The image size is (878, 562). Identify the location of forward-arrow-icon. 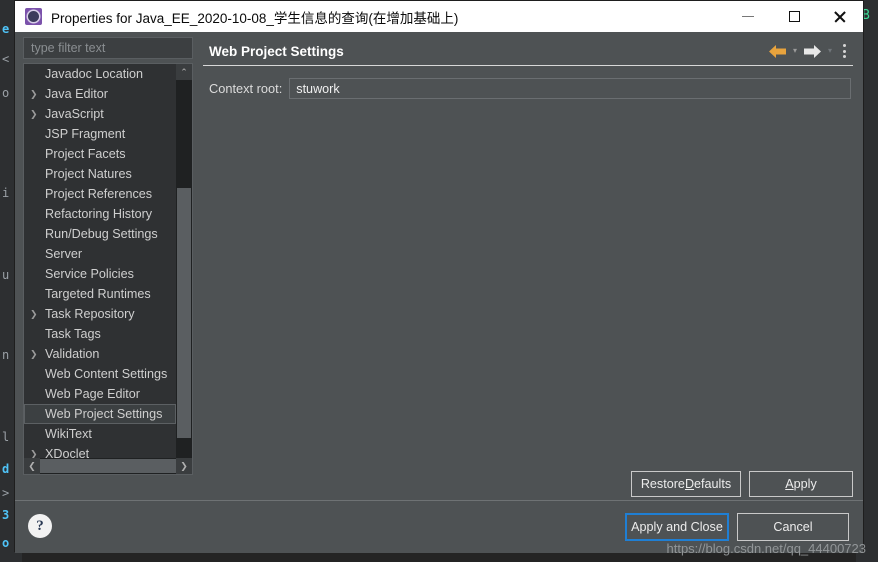
(812, 51).